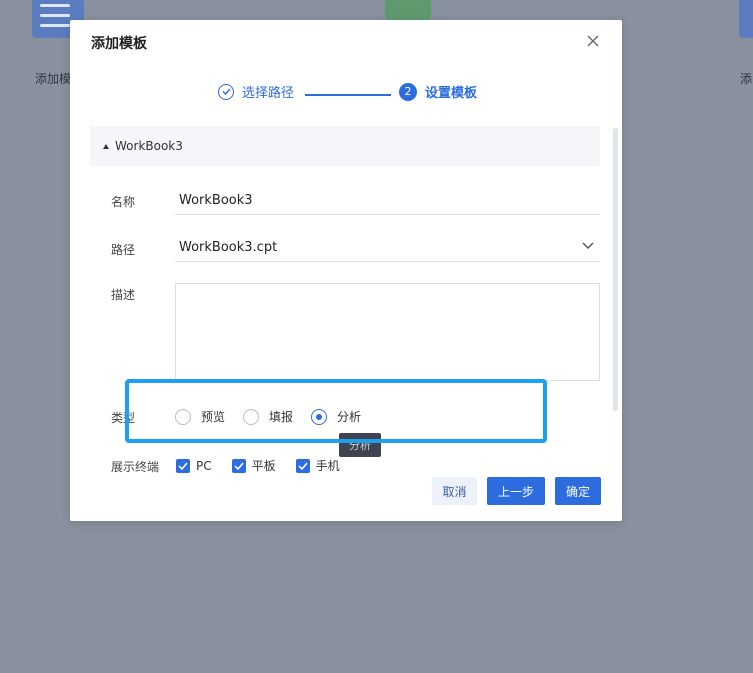 This screenshot has height=673, width=753. Describe the element at coordinates (516, 491) in the screenshot. I see `previous-step-button: 上一步` at that location.